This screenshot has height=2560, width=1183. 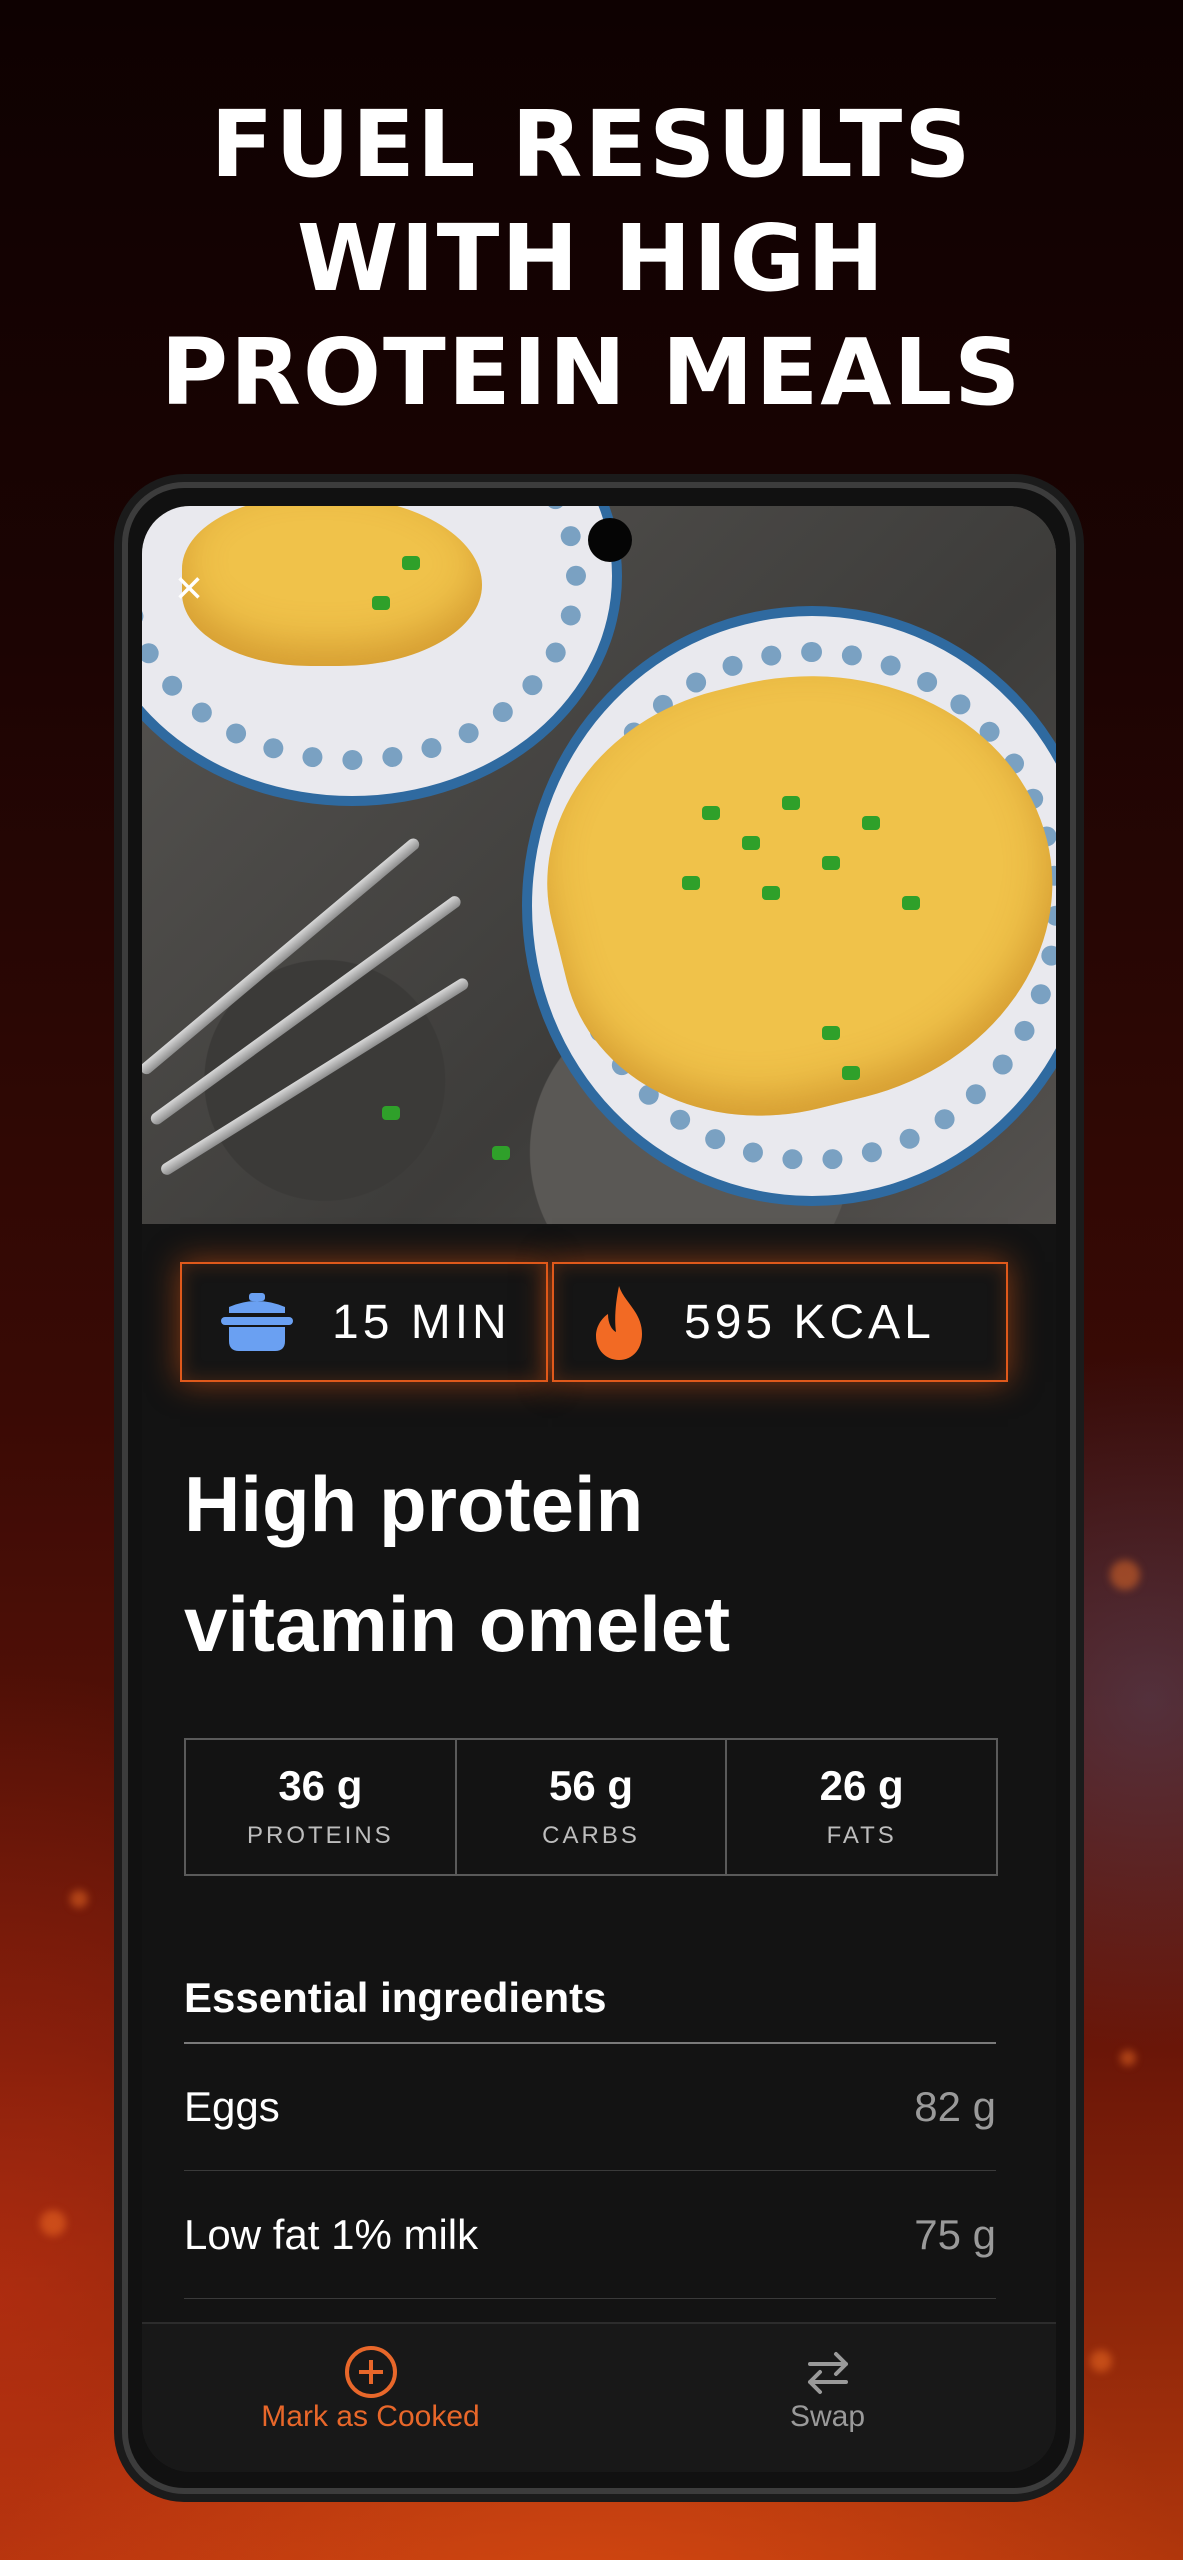 I want to click on macros-table: 36 g PROTEINS 56 g CARBS 26 g FATS, so click(x=591, y=1807).